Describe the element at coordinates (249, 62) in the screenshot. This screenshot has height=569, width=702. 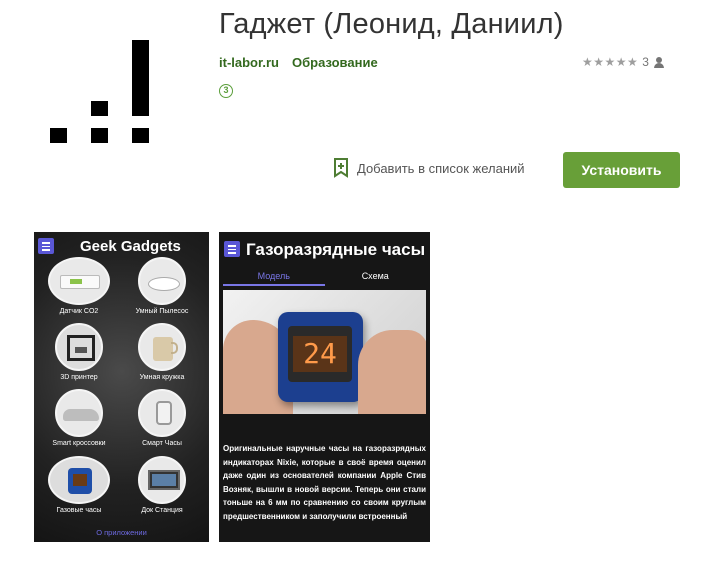
I see `developer-link: it-labor.ru` at that location.